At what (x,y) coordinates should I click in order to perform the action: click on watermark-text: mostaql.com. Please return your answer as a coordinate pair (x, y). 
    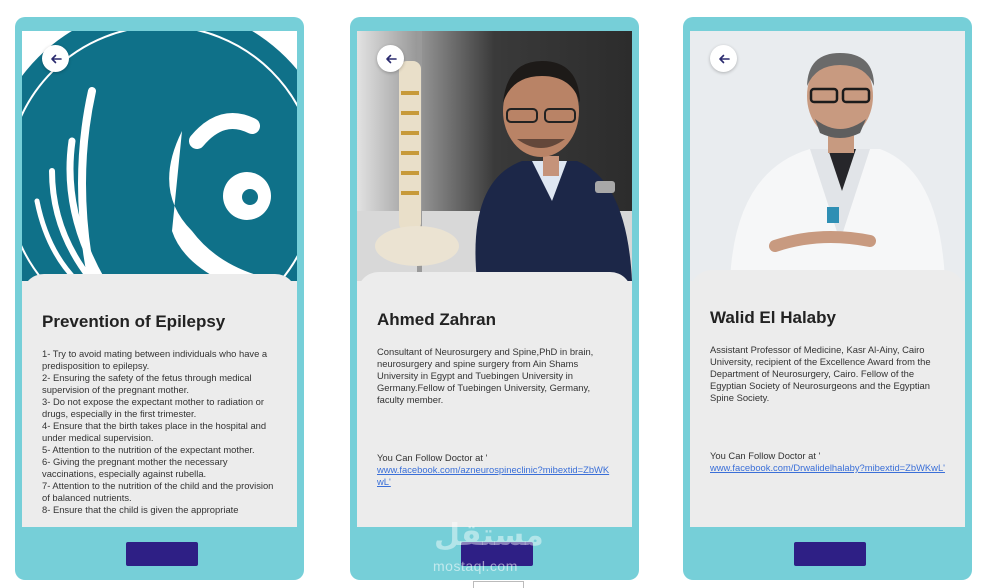
    Looking at the image, I should click on (475, 566).